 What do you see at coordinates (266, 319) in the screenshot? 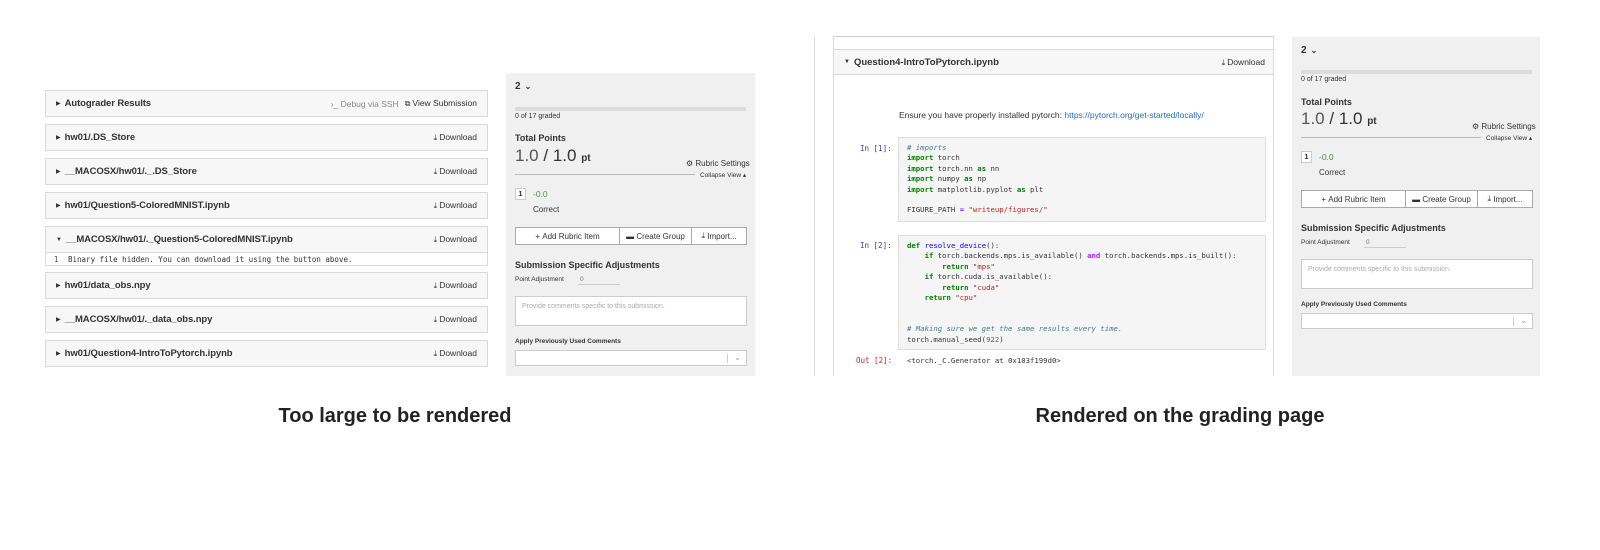
I see `file-row: ▶ __MACOSX/hw01/._data_obs.npy ⤓ Download` at bounding box center [266, 319].